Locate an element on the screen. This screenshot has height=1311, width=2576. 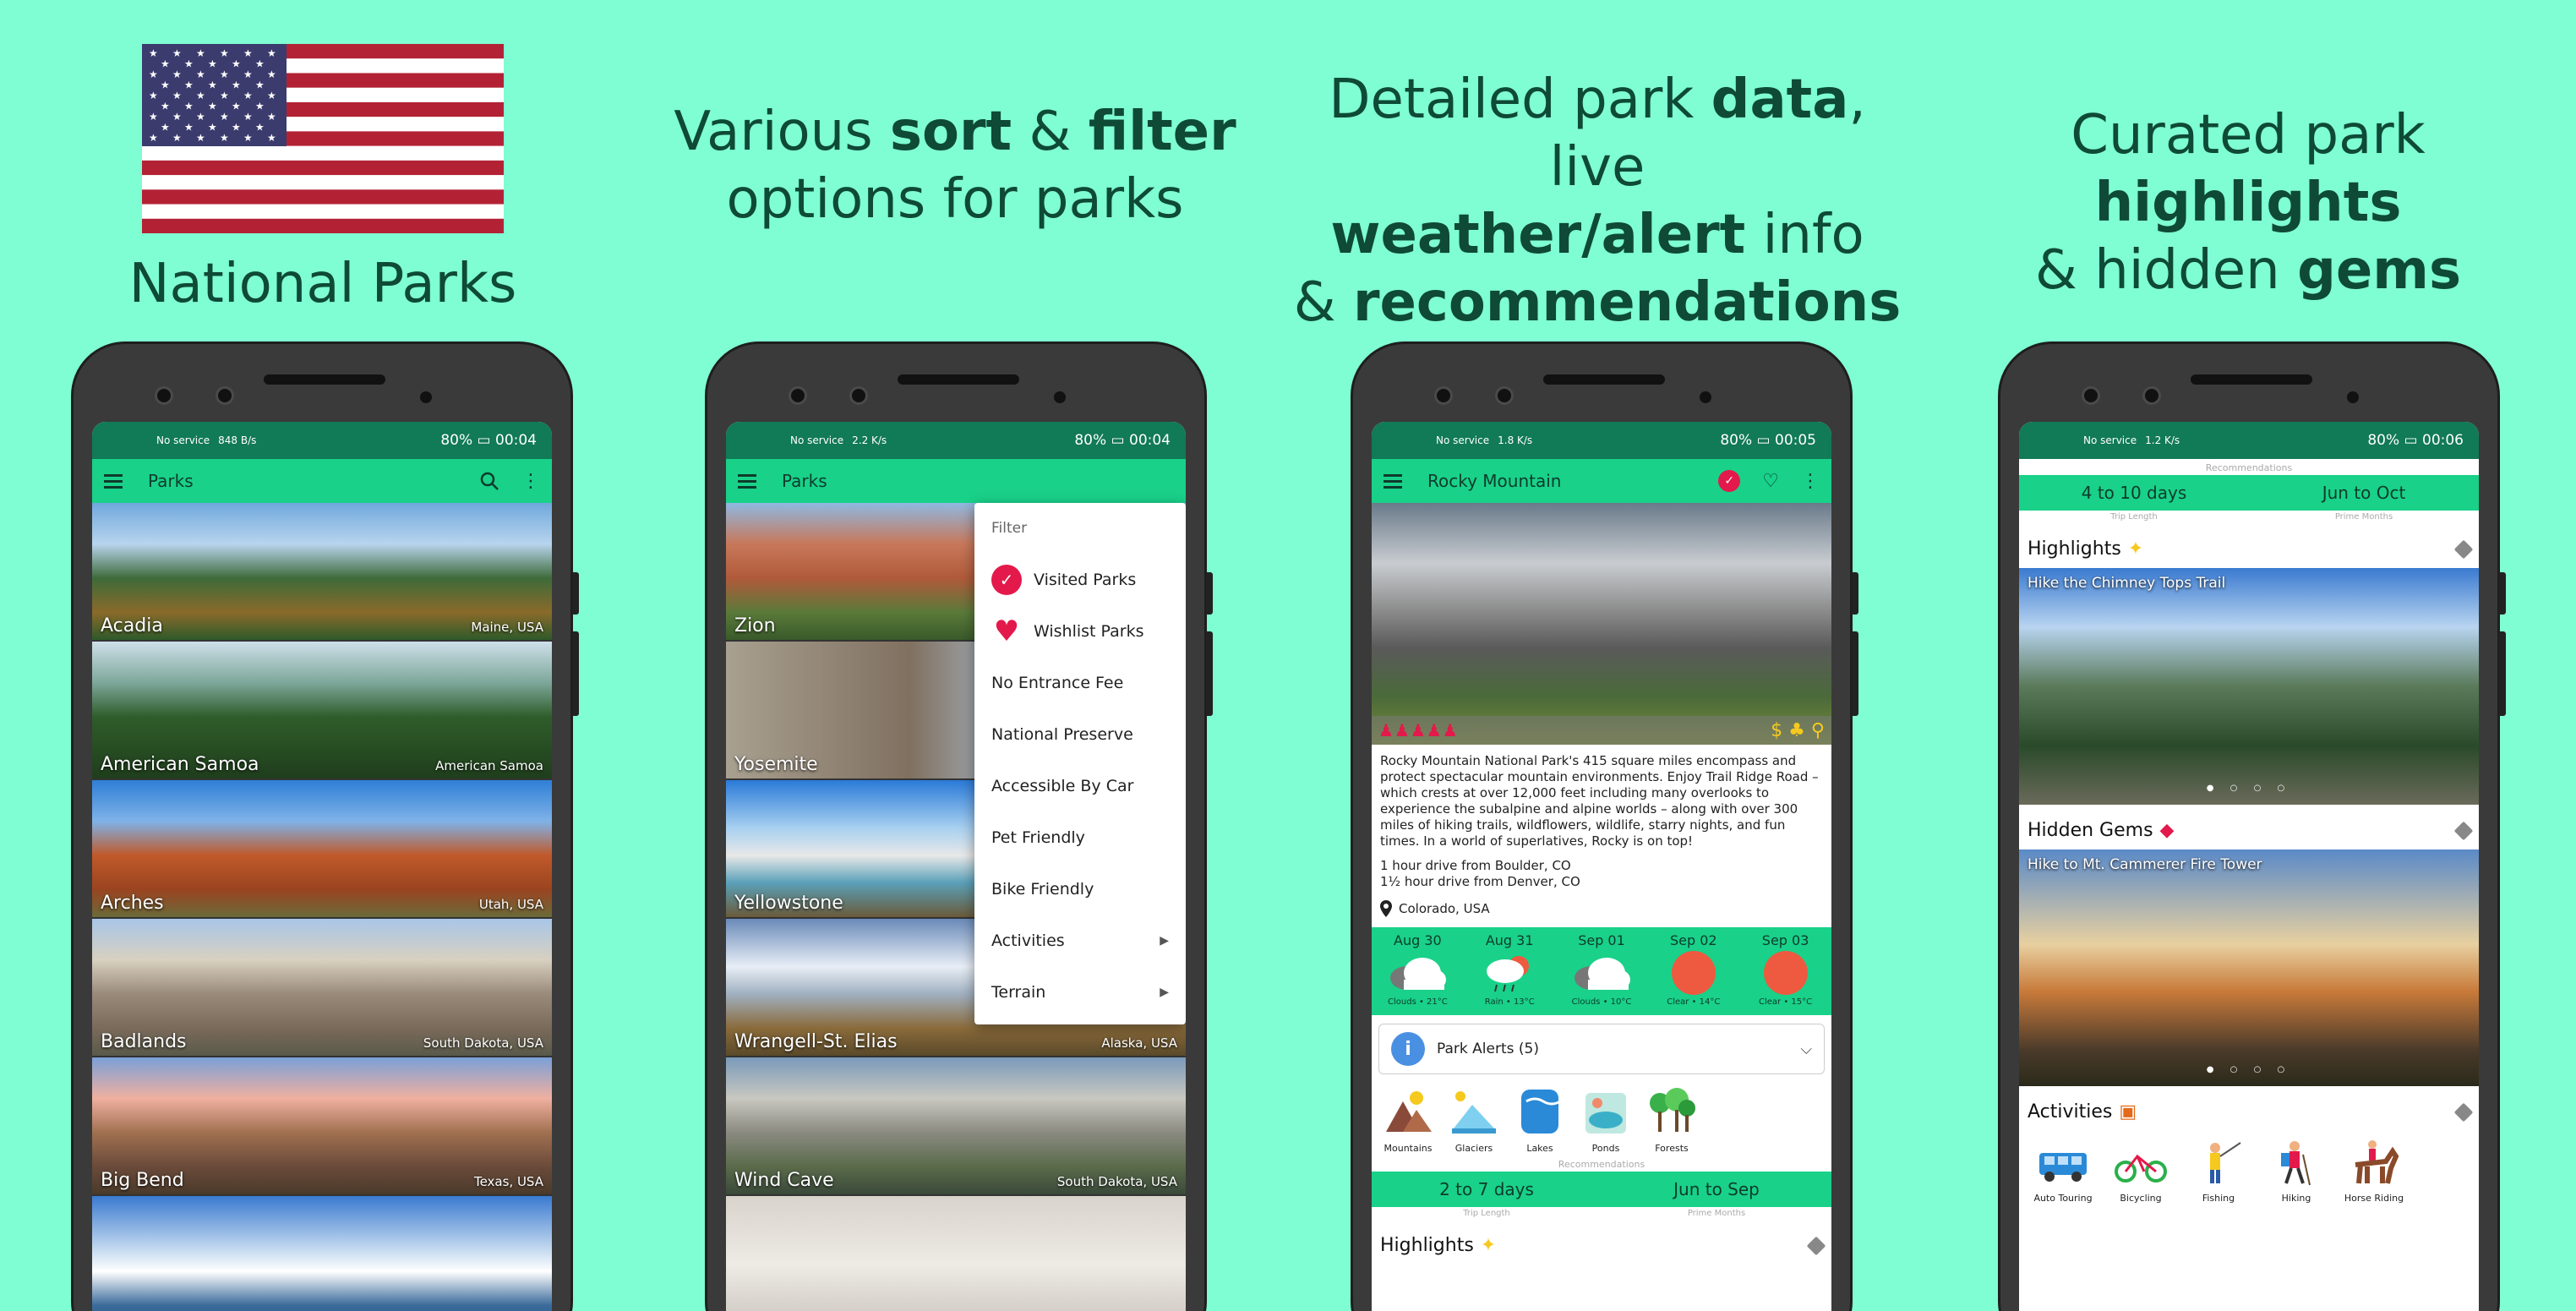
activity-item: Bicycling is located at coordinates (2141, 1171).